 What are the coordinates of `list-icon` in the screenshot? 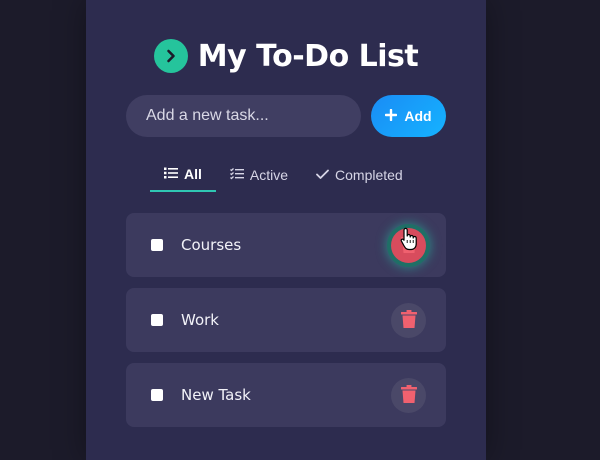 It's located at (171, 174).